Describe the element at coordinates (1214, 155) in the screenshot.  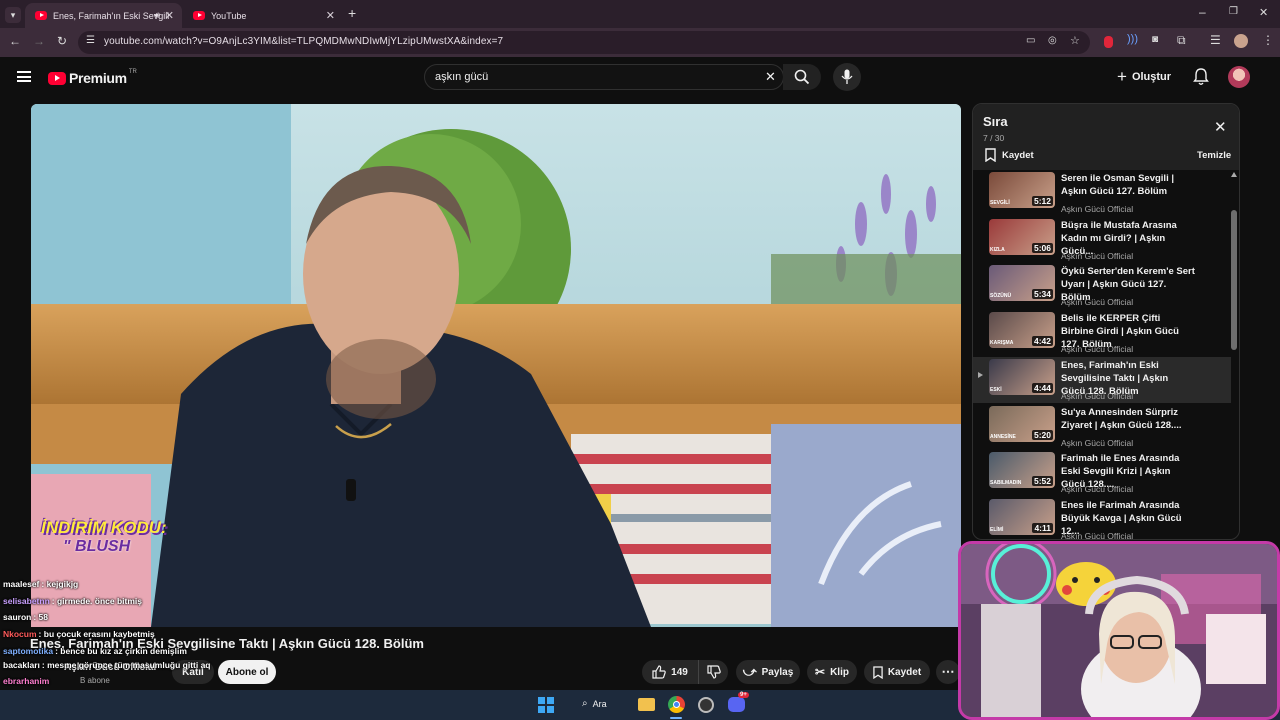
I see `playlist-clear-button: Temizle` at that location.